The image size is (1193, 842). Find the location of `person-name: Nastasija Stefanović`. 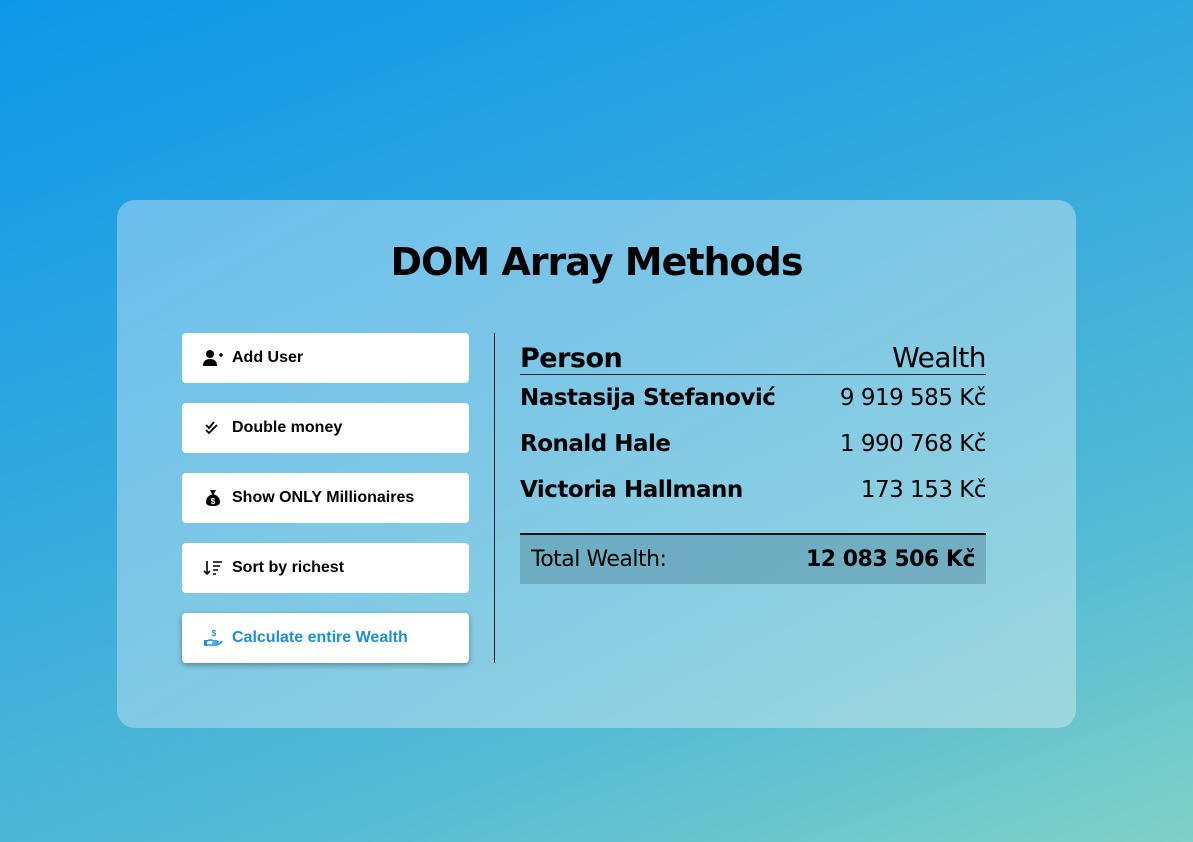

person-name: Nastasija Stefanović is located at coordinates (648, 398).